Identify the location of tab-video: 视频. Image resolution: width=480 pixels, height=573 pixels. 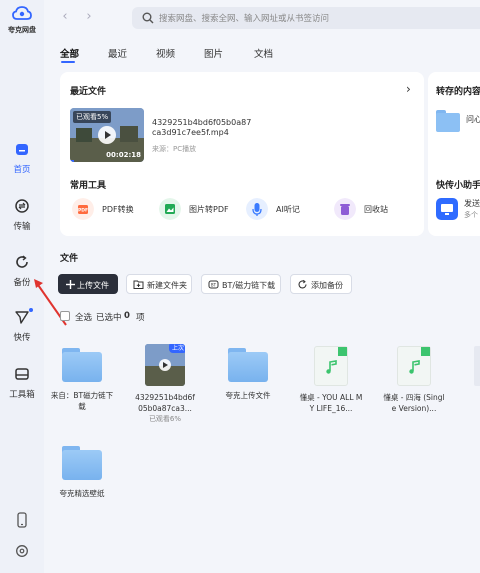
(165, 53).